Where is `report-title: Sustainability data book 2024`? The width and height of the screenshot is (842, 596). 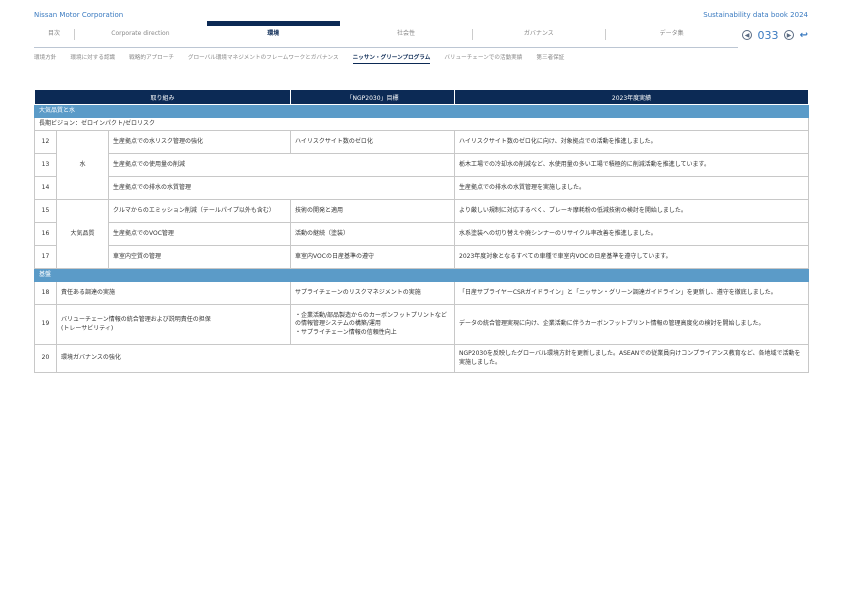
report-title: Sustainability data book 2024 is located at coordinates (755, 15).